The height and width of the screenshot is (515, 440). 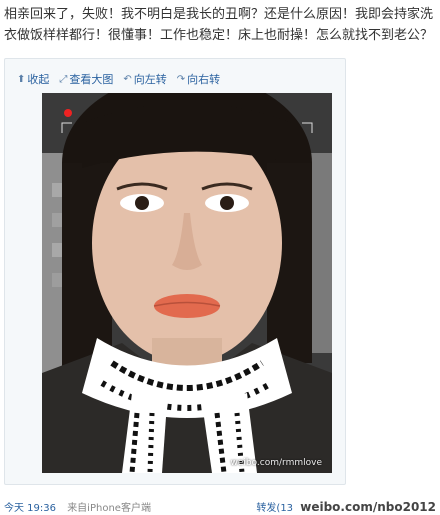 What do you see at coordinates (63, 79) in the screenshot?
I see `zoom-icon: ⤢` at bounding box center [63, 79].